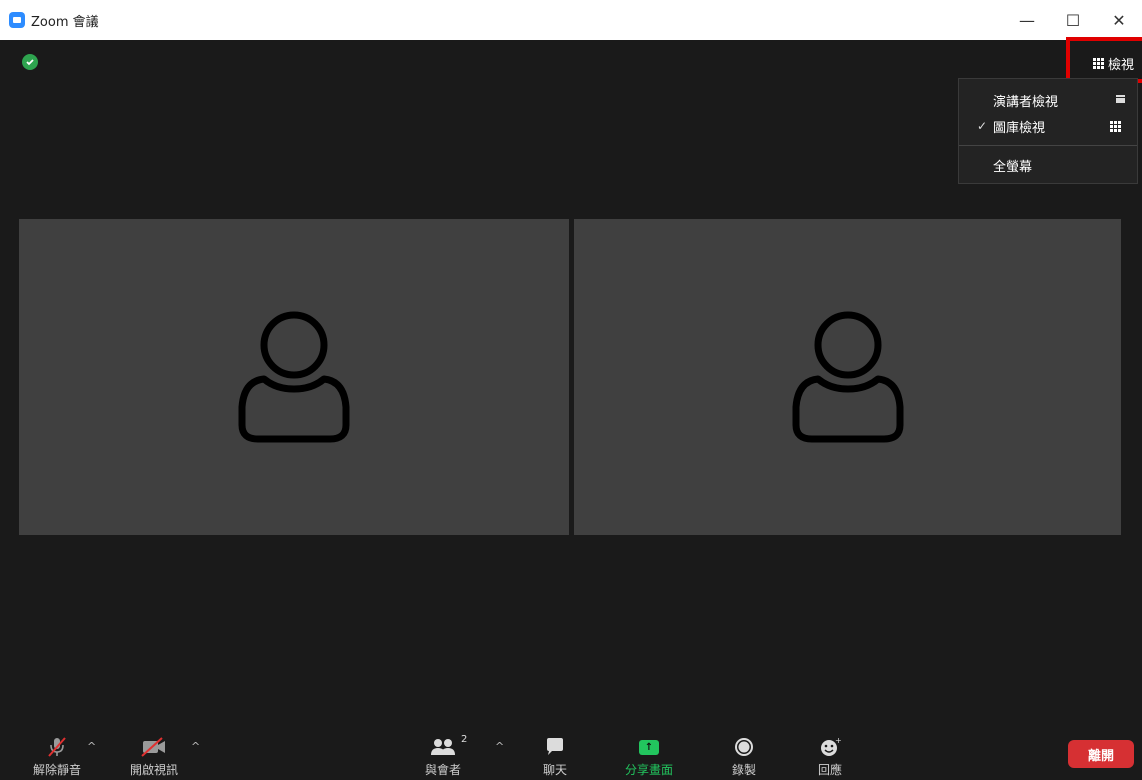  I want to click on title-bar: Zoom 會議 — ☐ ✕, so click(571, 20).